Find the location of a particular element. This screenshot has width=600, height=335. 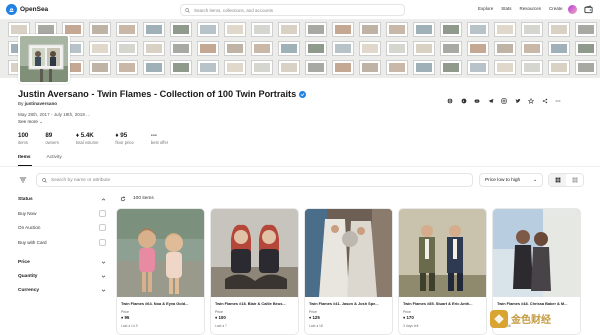

collection-tabs: Items Activity is located at coordinates (40, 157).